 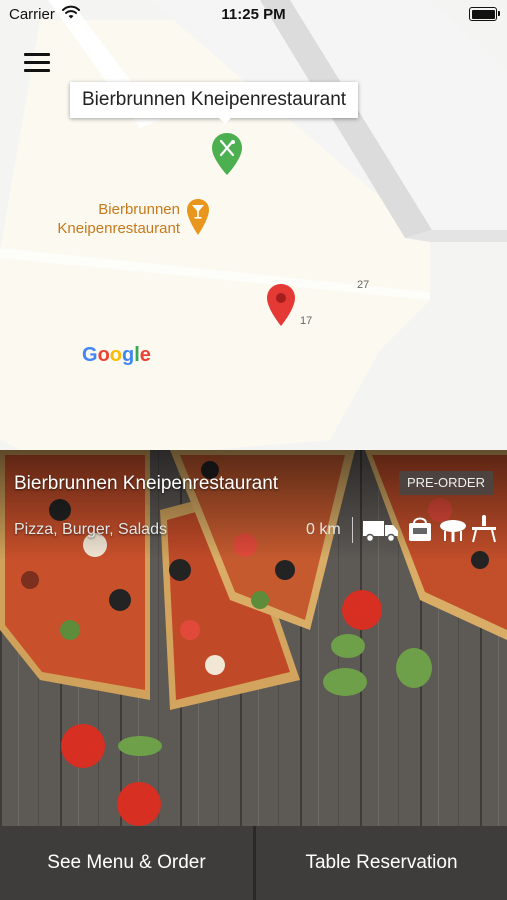 I want to click on restaurant-name: Bierbrunnen Kneipenrestaurant, so click(x=146, y=483).